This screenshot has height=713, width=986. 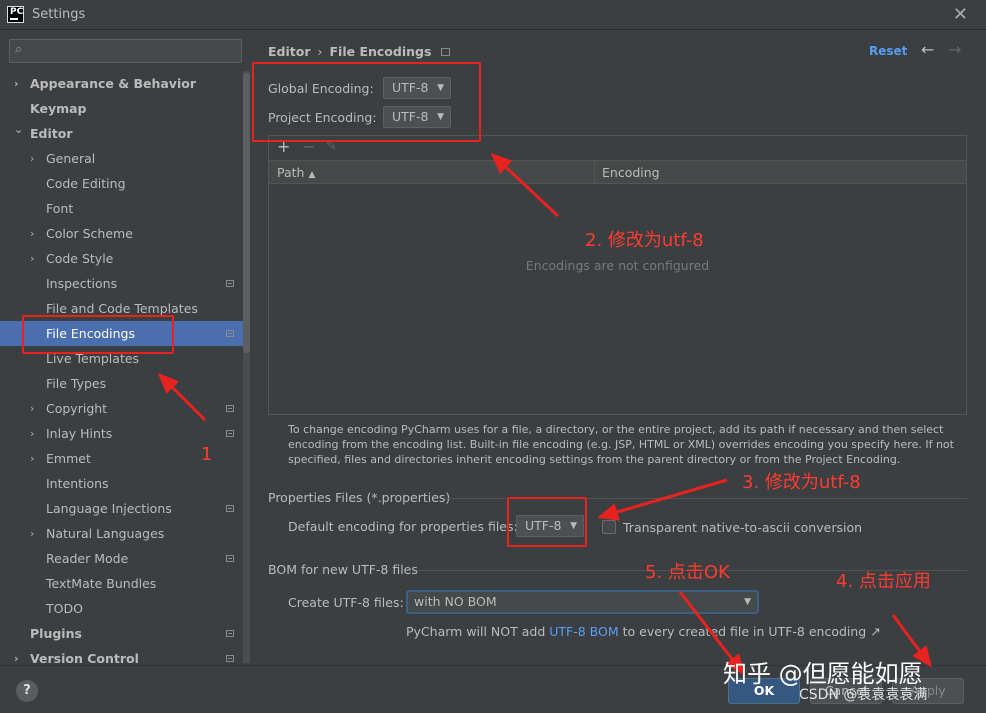 What do you see at coordinates (687, 572) in the screenshot?
I see `annotation-step5: 5. 点击OK` at bounding box center [687, 572].